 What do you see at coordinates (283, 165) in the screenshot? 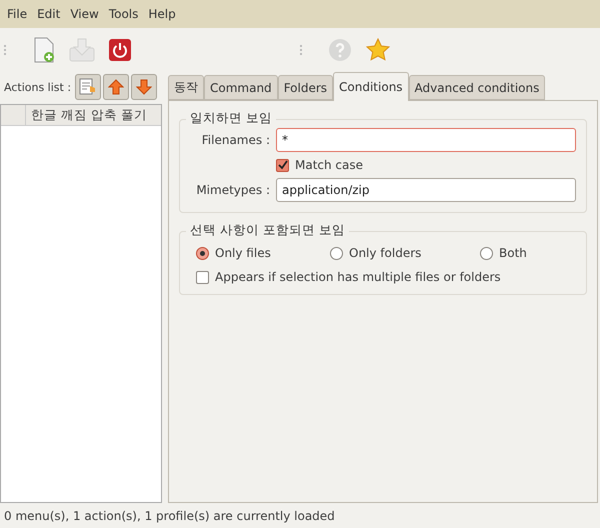
I see `checkmark-icon` at bounding box center [283, 165].